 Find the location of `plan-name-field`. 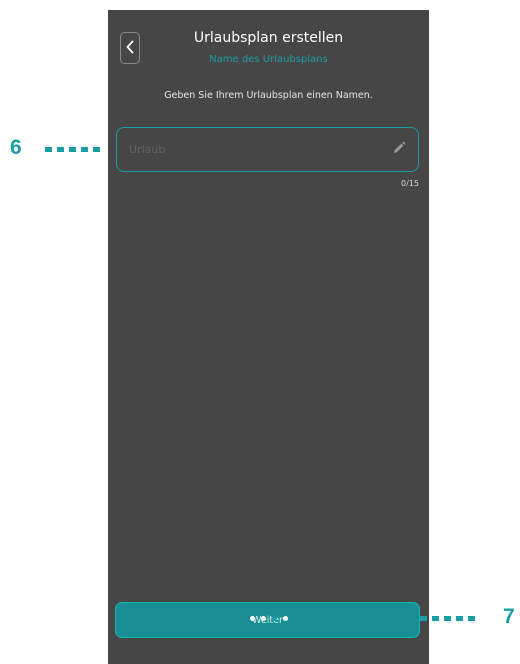

plan-name-field is located at coordinates (267, 149).